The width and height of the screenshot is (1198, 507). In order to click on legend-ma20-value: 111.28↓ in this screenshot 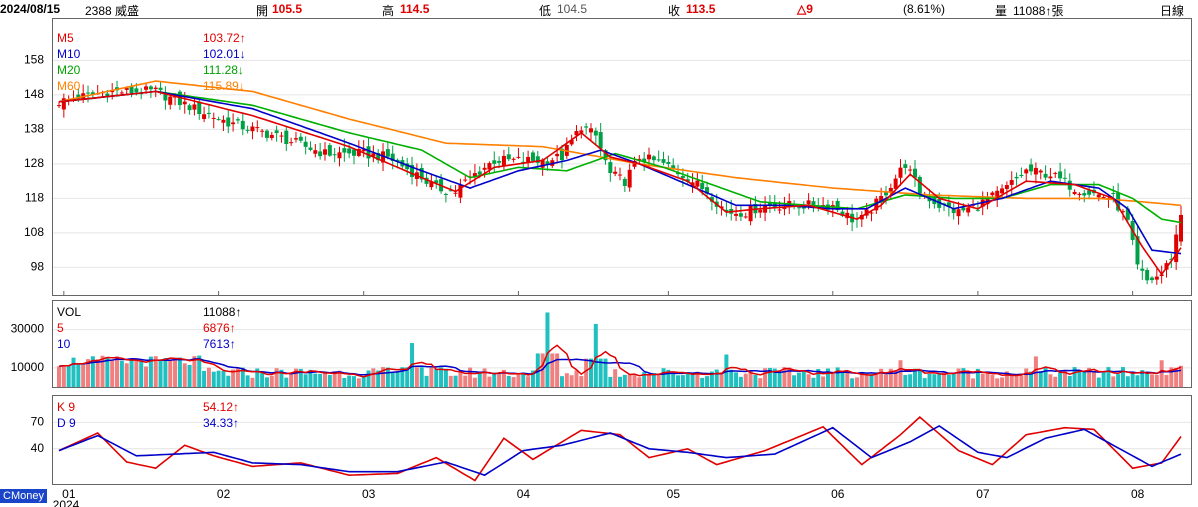, I will do `click(223, 70)`.